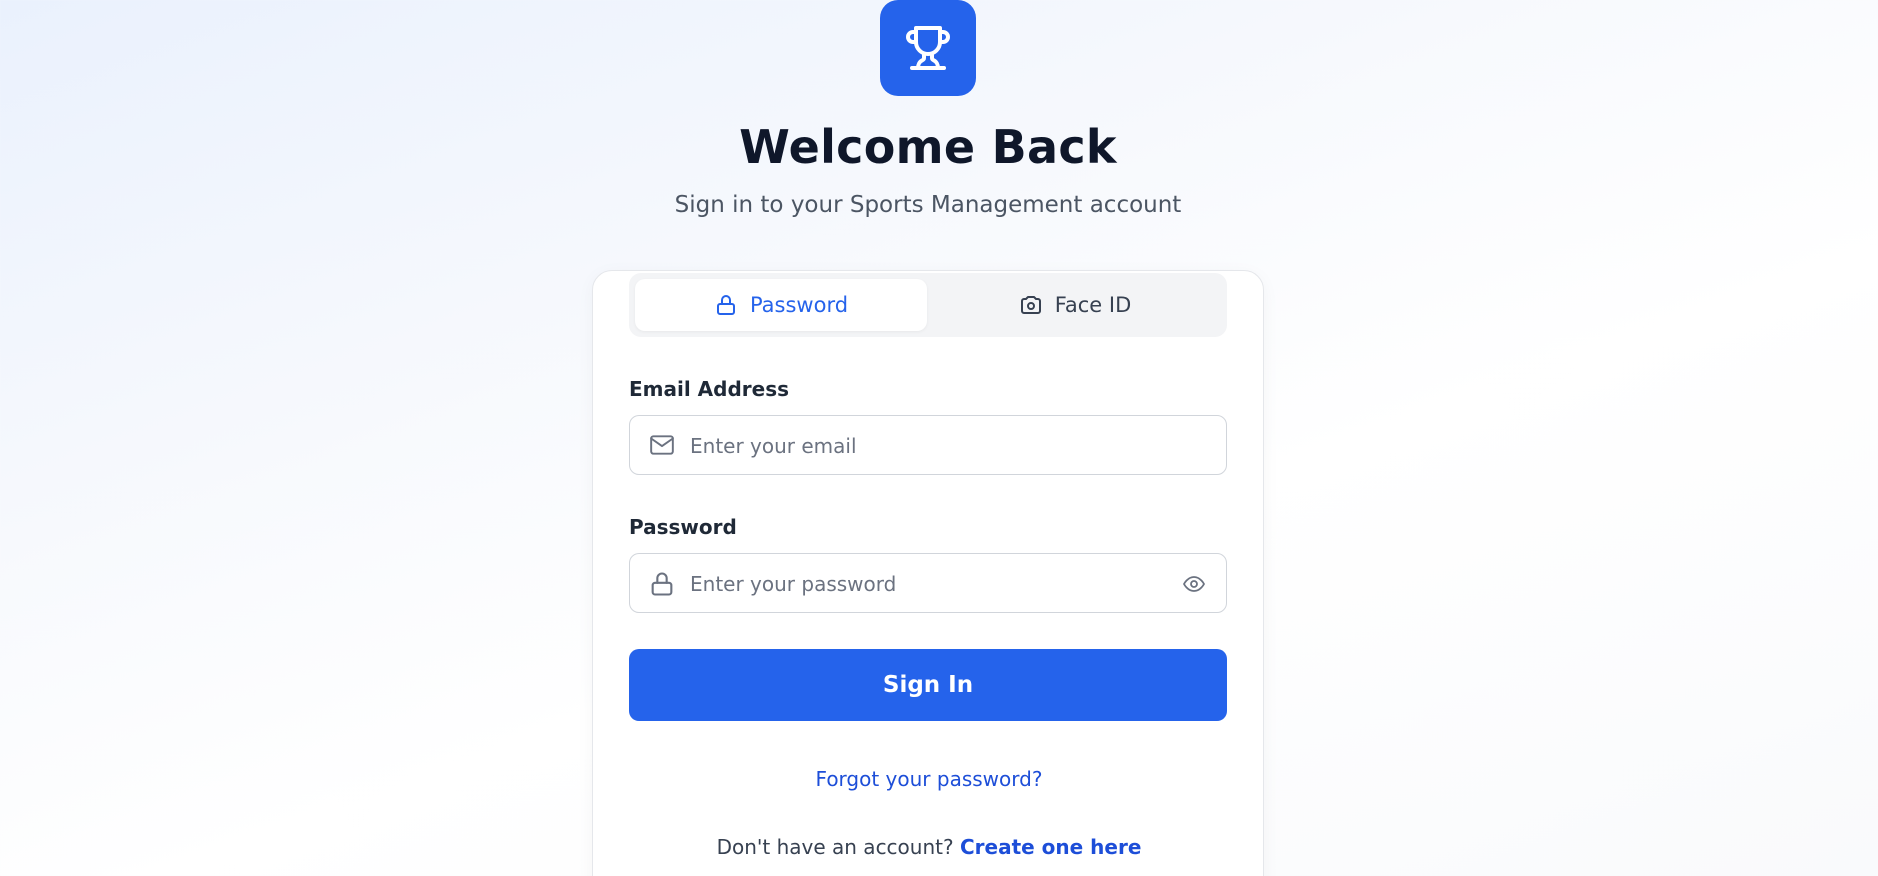 This screenshot has height=876, width=1878. I want to click on password-label: Password, so click(683, 527).